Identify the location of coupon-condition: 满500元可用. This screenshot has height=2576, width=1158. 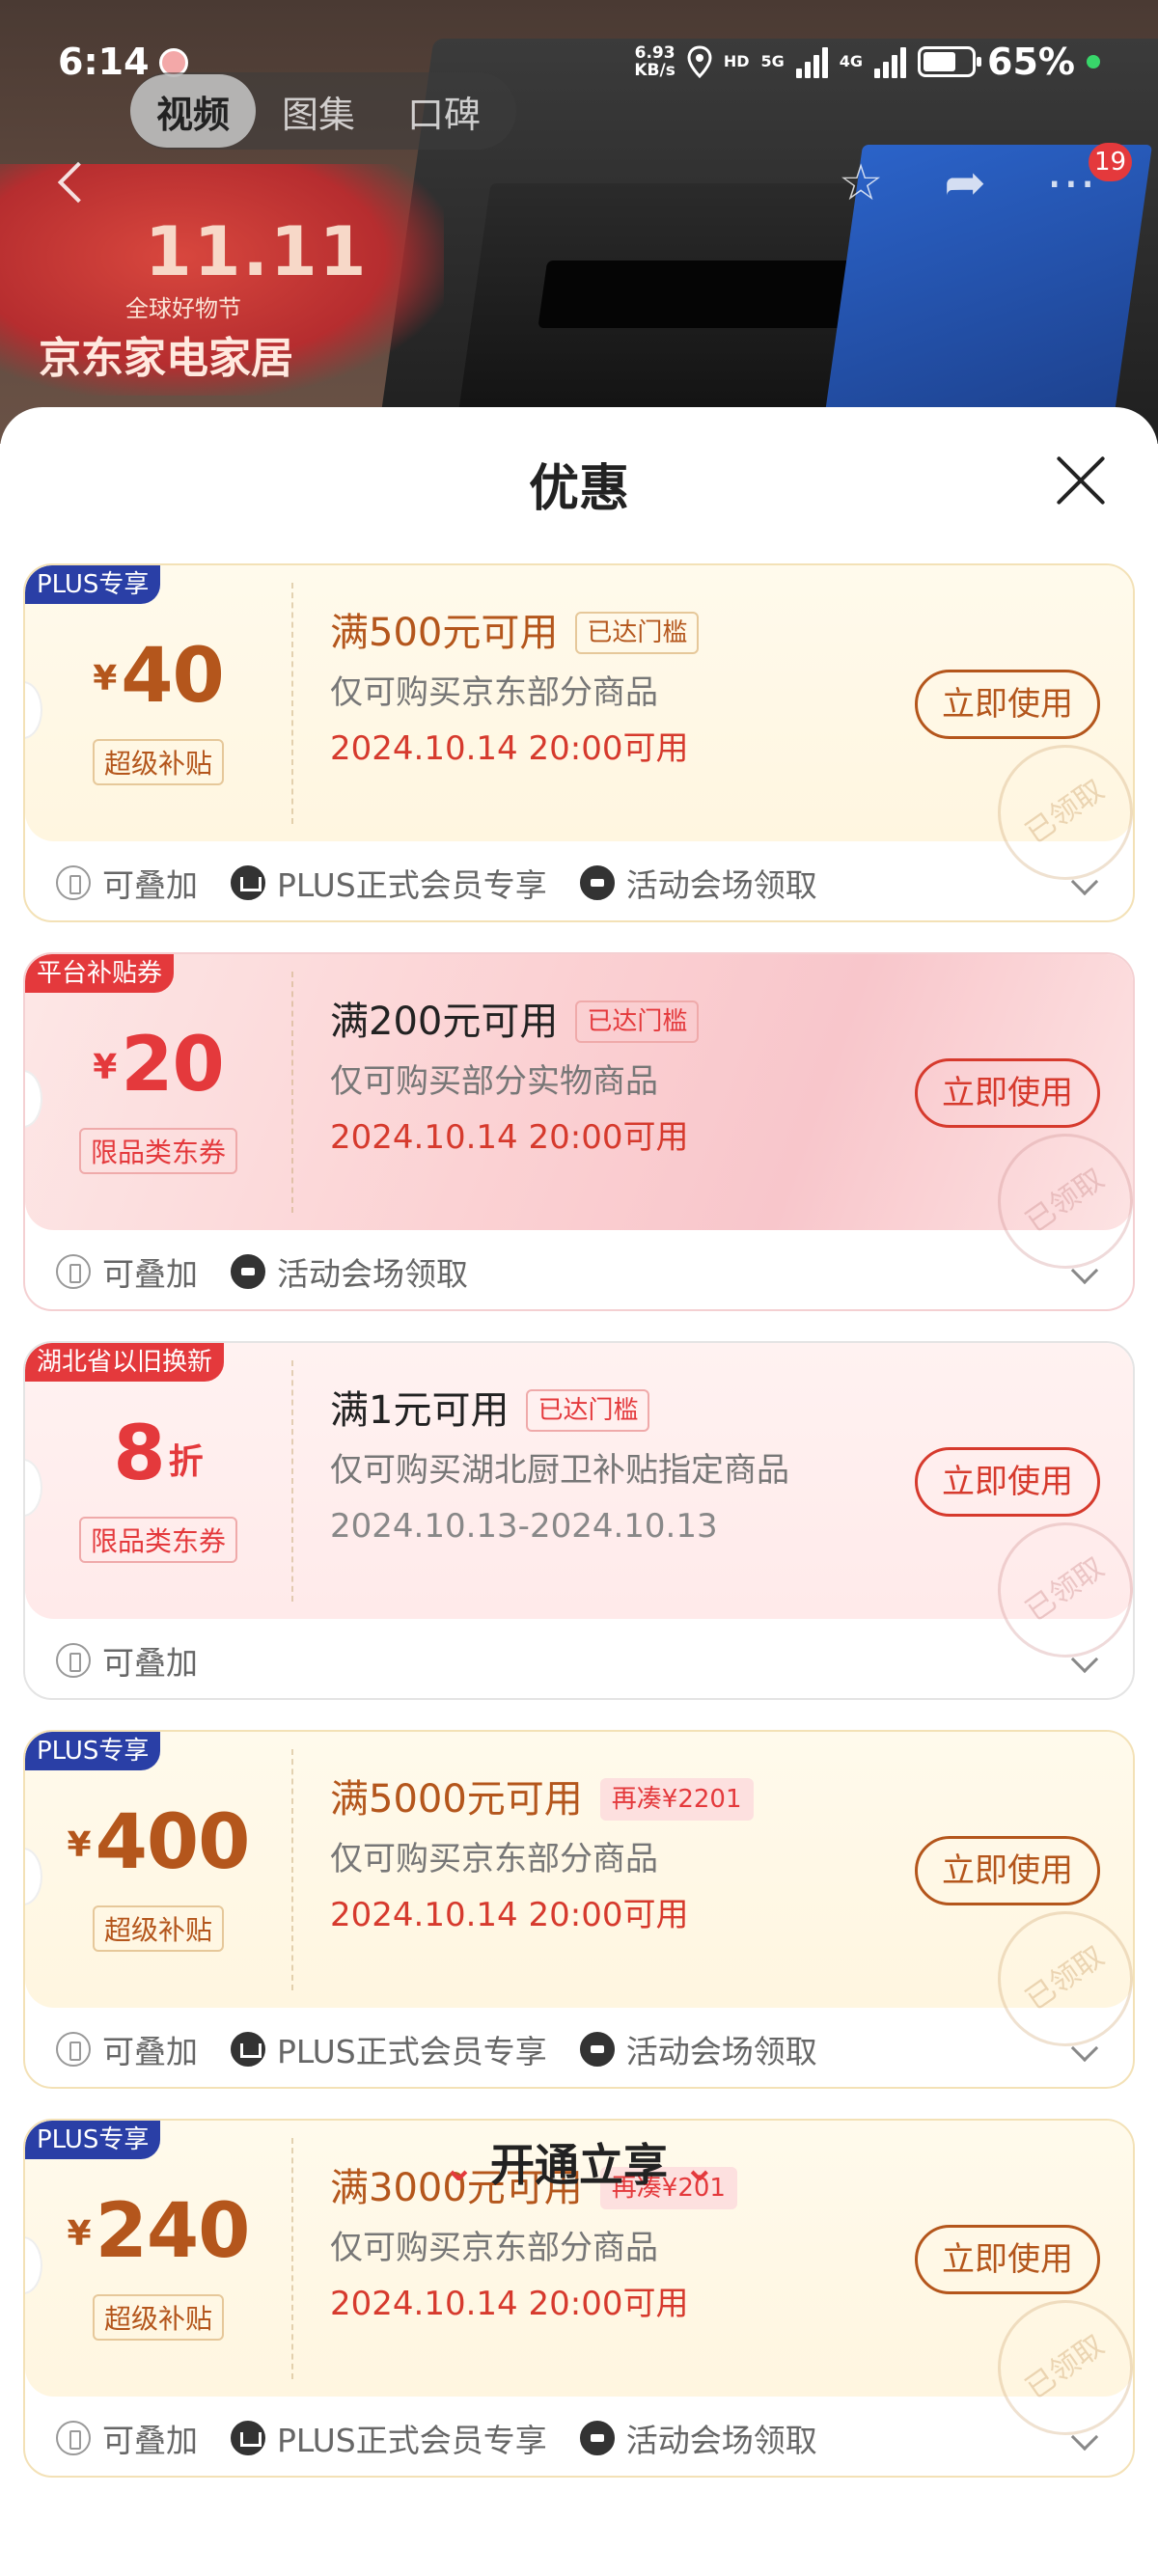
(444, 633).